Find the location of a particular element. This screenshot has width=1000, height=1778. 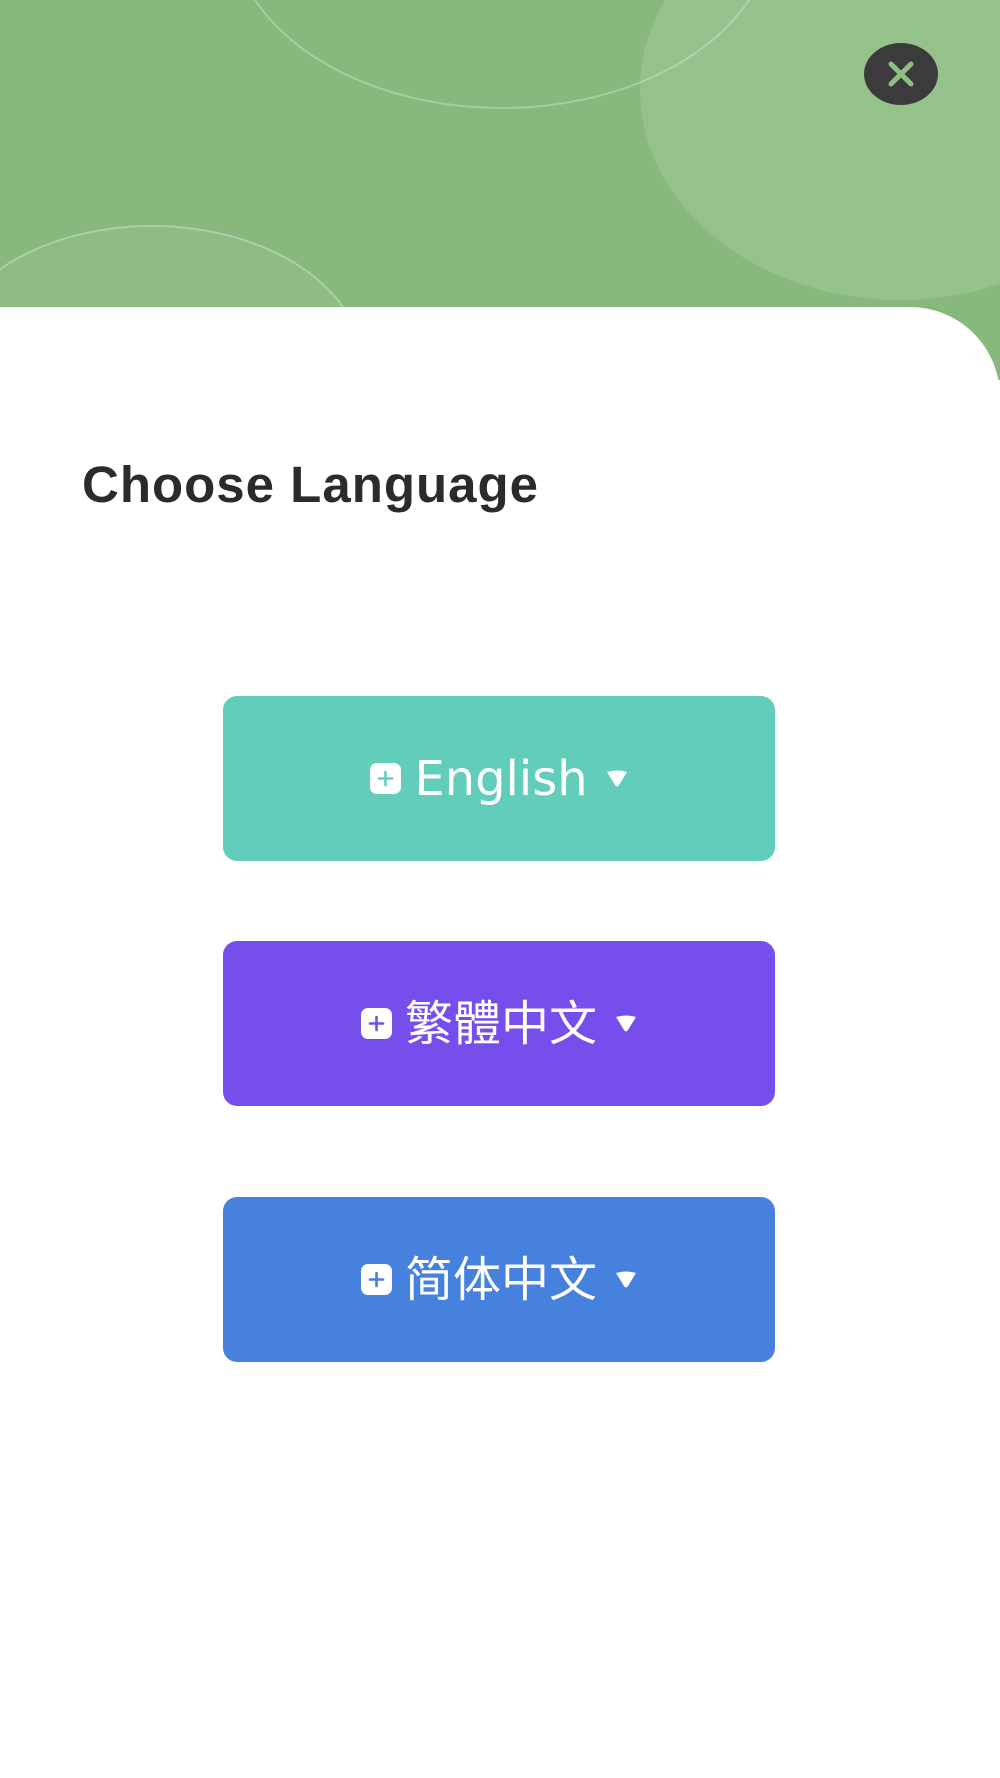

language-label: 繁體中文 is located at coordinates (500, 1023).